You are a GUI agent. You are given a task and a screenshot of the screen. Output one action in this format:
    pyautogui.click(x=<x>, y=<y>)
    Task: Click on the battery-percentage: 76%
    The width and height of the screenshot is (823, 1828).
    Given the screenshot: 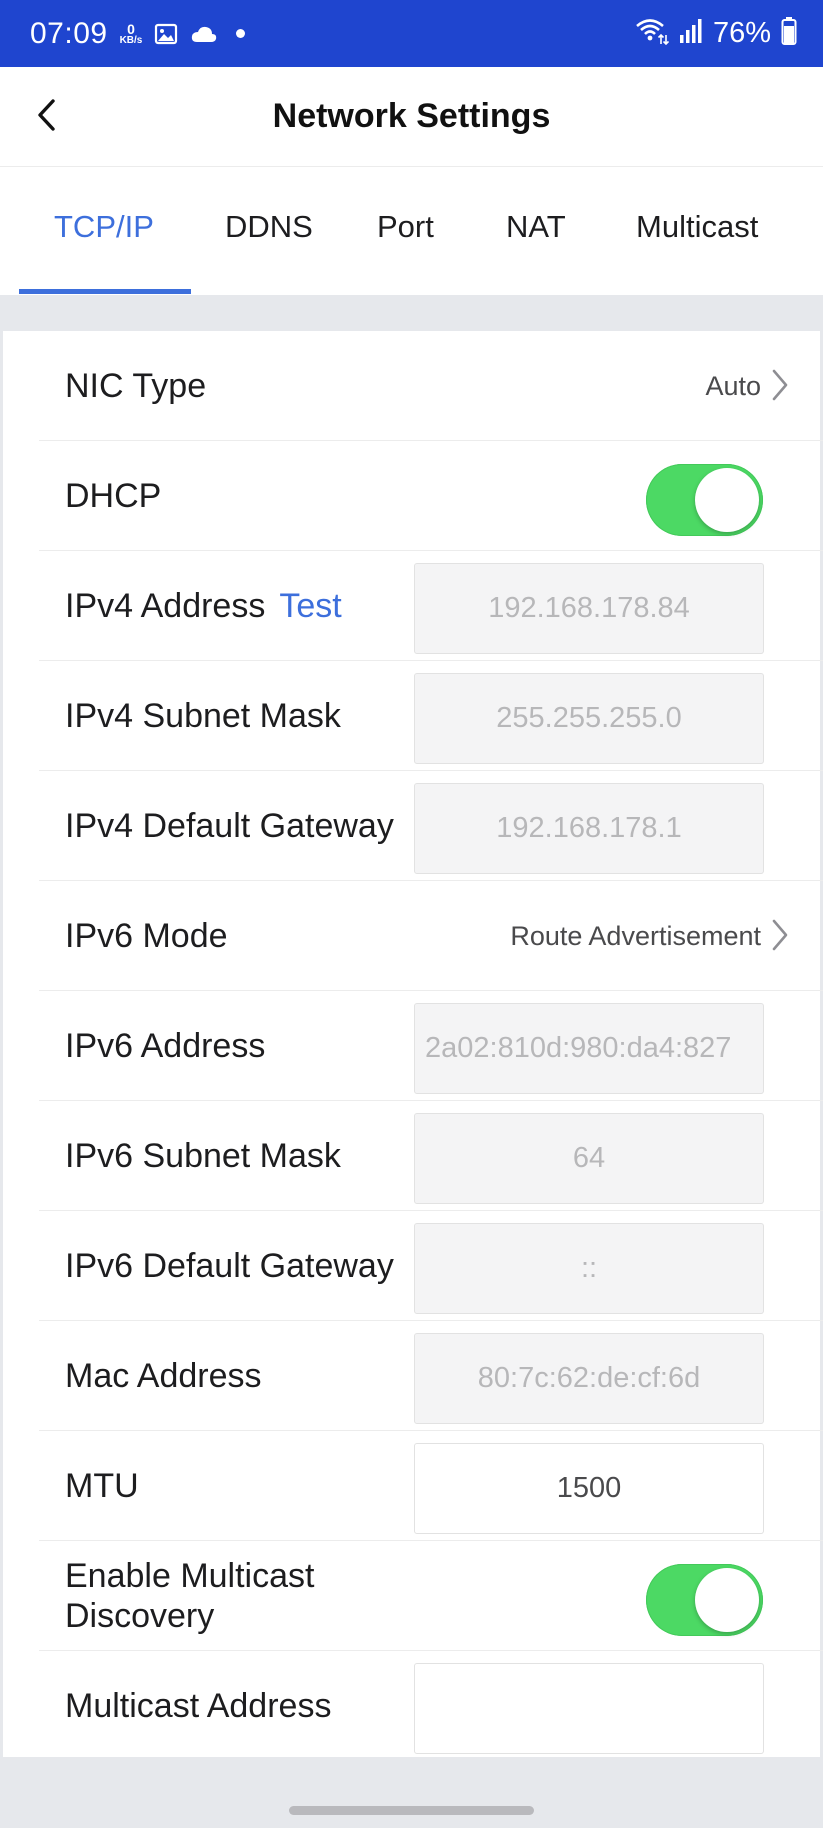 What is the action you would take?
    pyautogui.click(x=741, y=33)
    